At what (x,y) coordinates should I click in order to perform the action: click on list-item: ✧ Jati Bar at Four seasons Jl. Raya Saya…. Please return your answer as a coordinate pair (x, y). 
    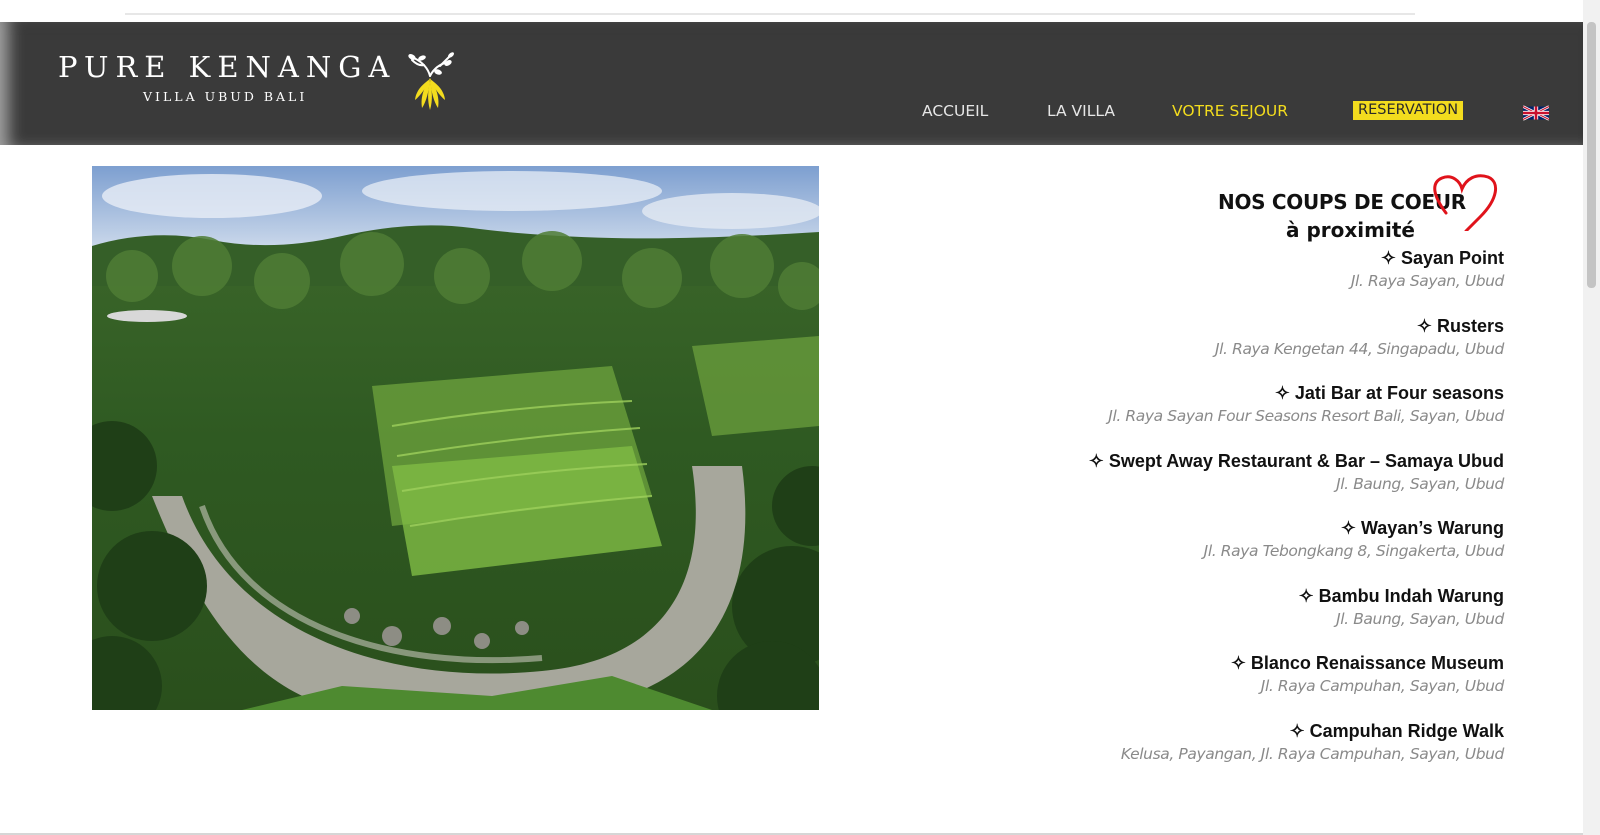
    Looking at the image, I should click on (1204, 416).